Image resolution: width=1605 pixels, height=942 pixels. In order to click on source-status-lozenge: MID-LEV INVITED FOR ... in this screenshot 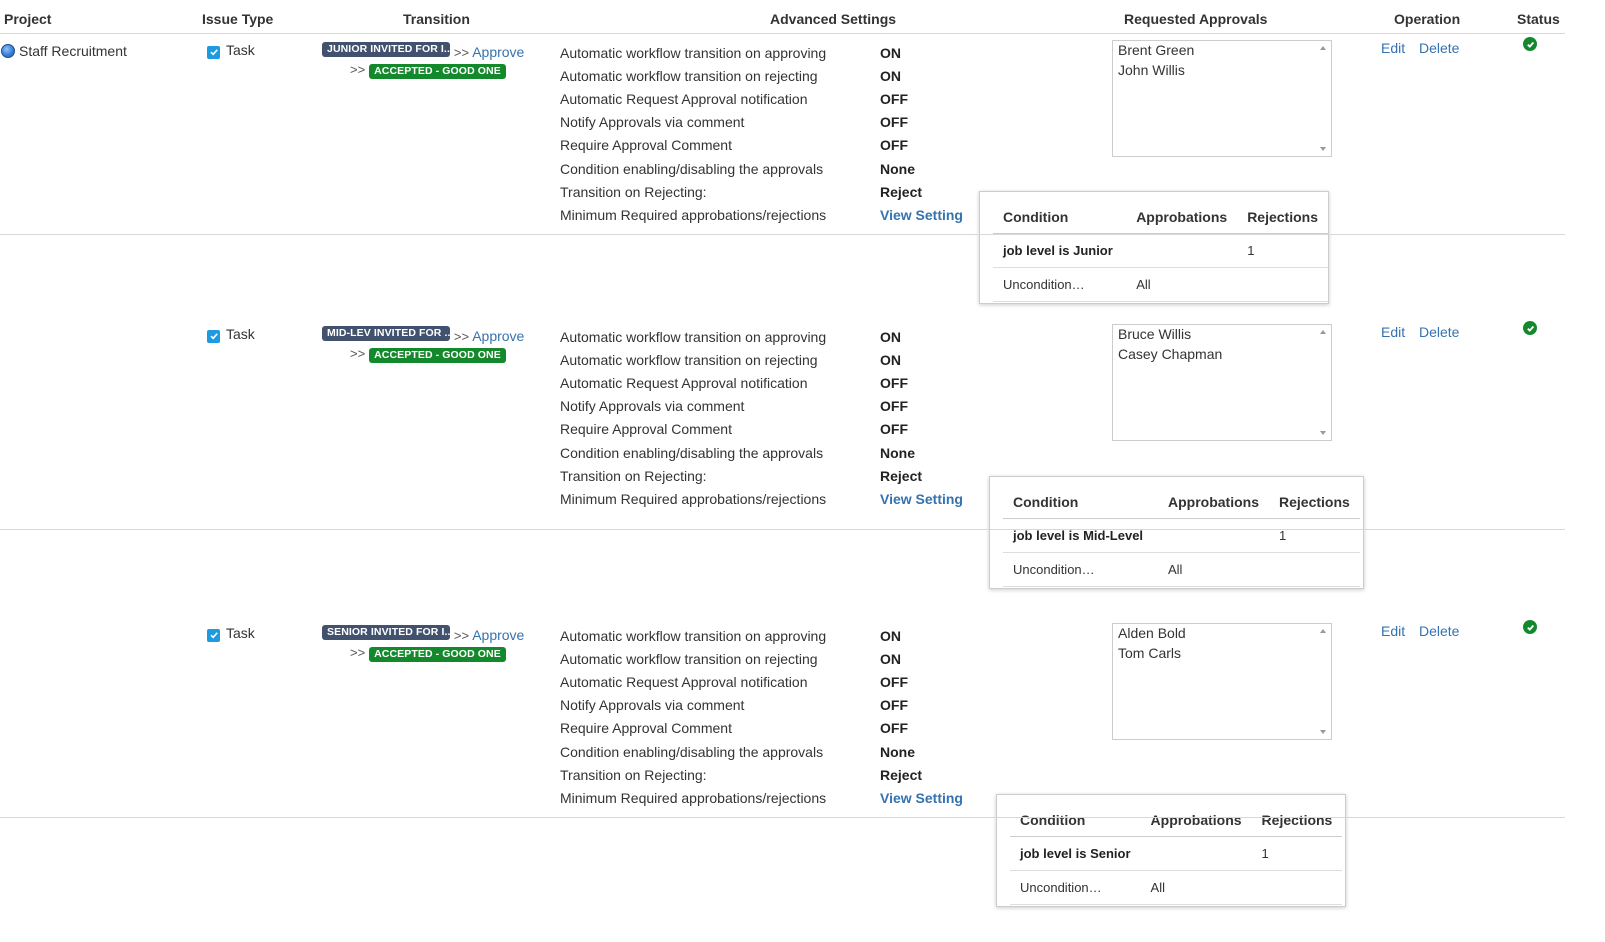, I will do `click(386, 333)`.